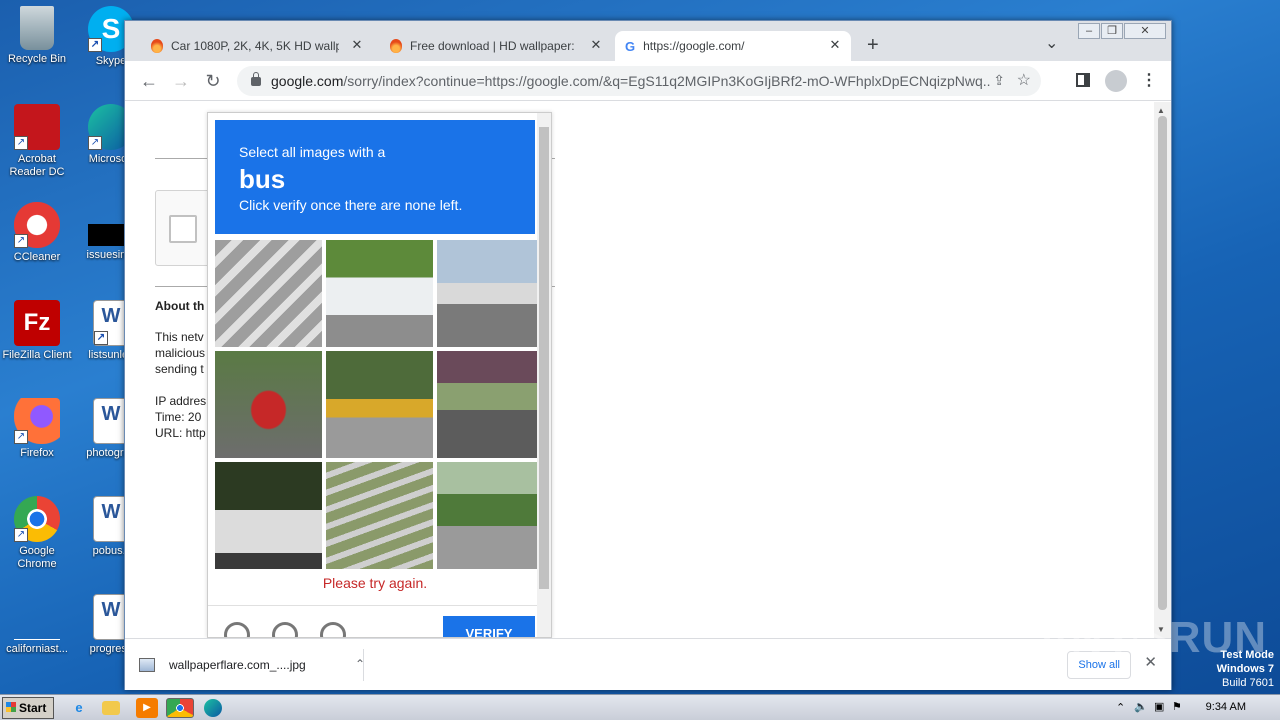  Describe the element at coordinates (640, 707) in the screenshot. I see `taskbar: Start e ▶ ⌃ 🔈 ▣ ⚑ 9:34 AM` at that location.